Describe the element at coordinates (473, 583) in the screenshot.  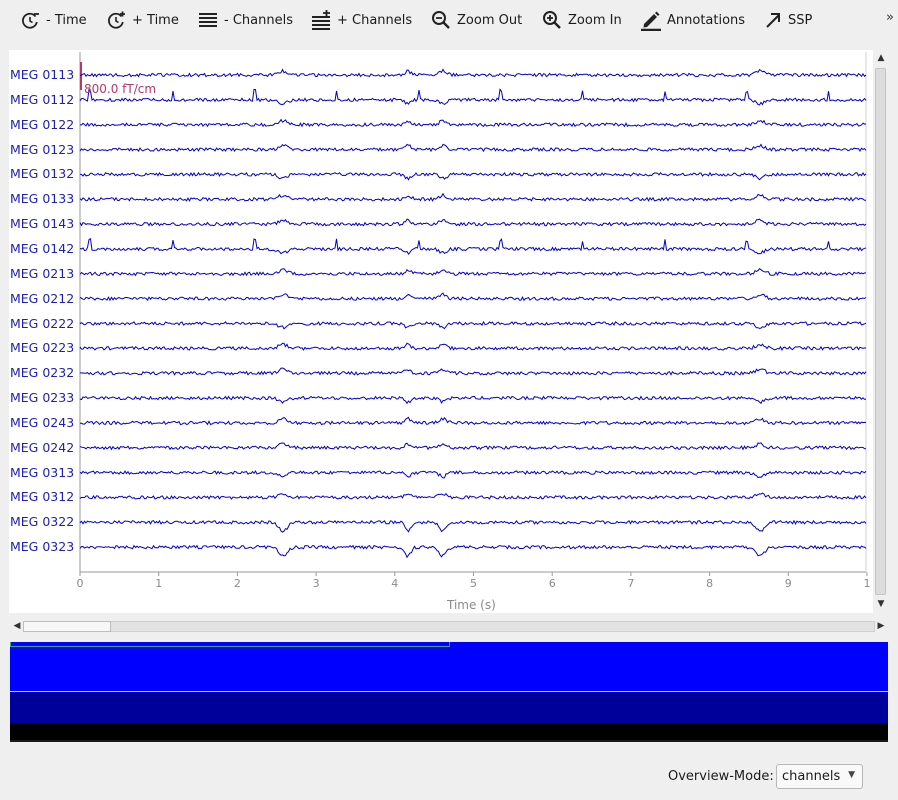
I see `x-tick-label: 5` at that location.